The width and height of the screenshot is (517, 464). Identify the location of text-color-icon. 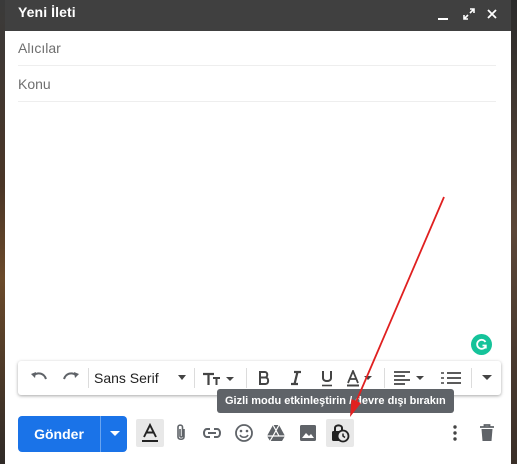
(359, 377).